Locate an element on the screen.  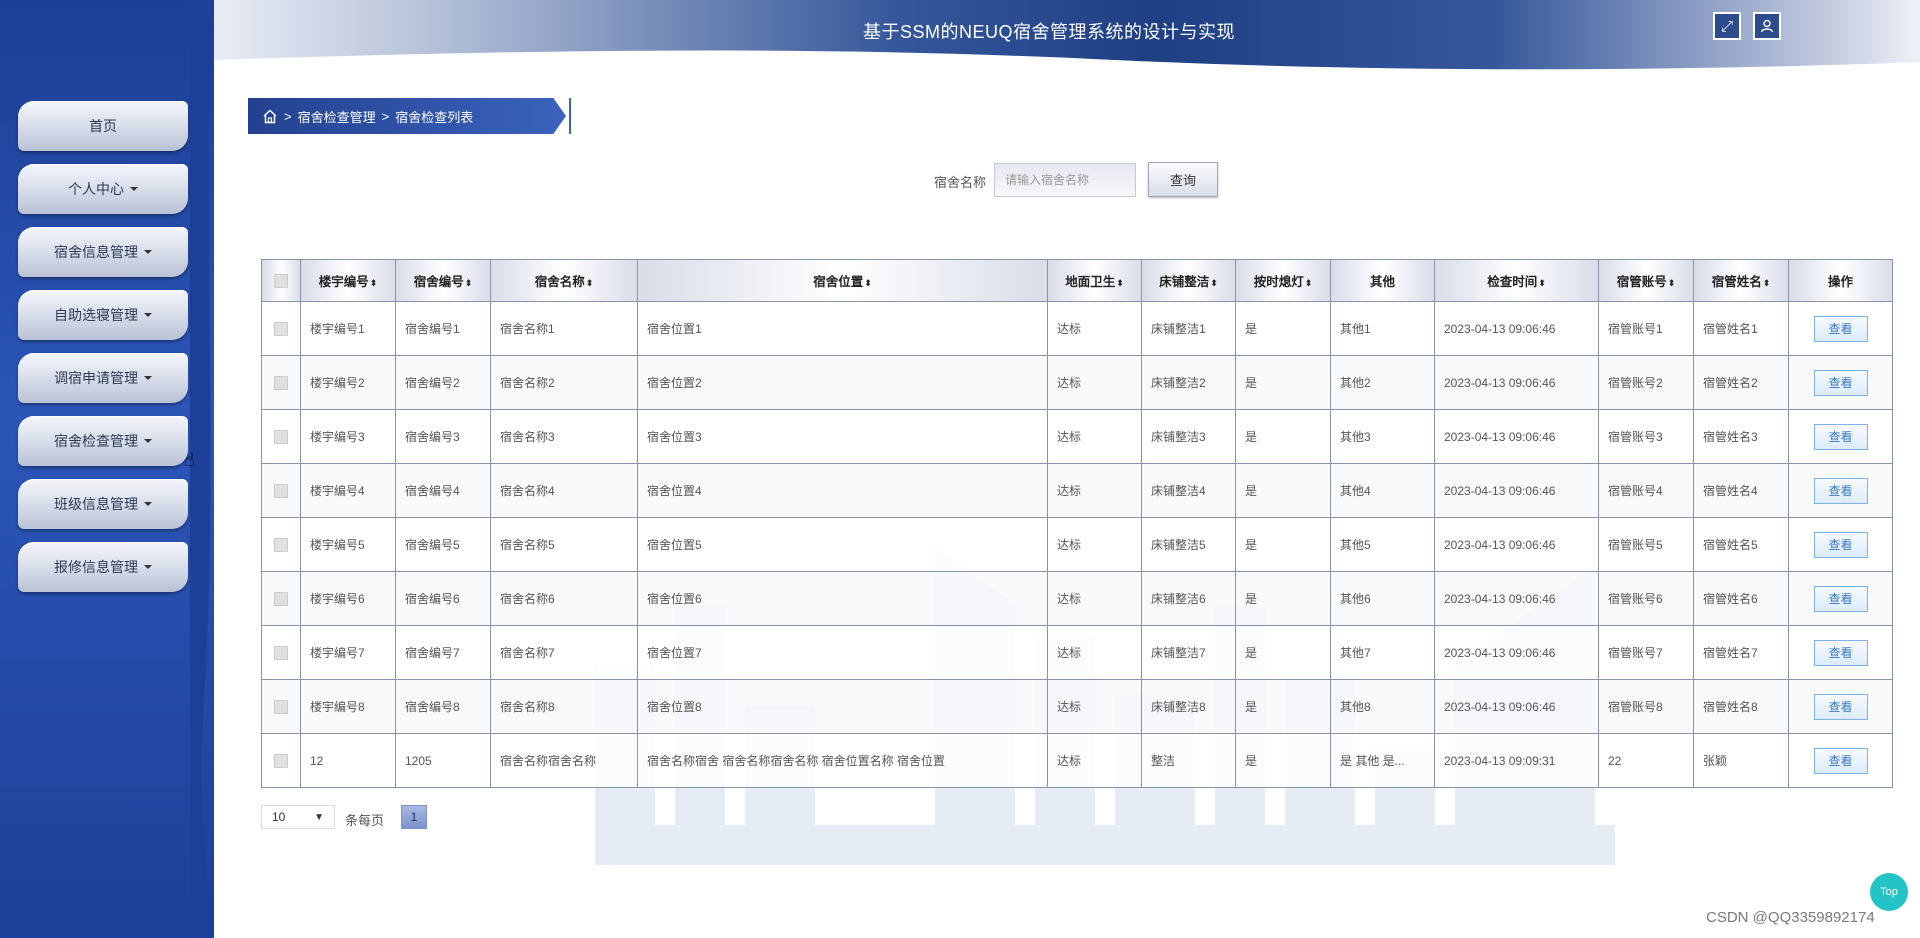
table-cell: 宿舍名称2 is located at coordinates (564, 382).